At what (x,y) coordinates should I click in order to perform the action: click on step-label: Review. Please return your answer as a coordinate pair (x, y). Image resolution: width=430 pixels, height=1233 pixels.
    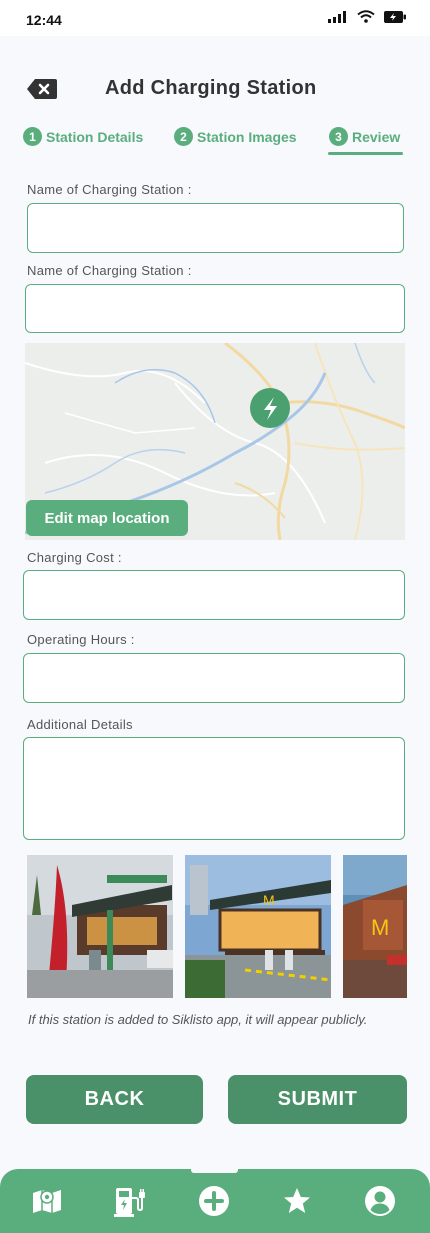
    Looking at the image, I should click on (376, 136).